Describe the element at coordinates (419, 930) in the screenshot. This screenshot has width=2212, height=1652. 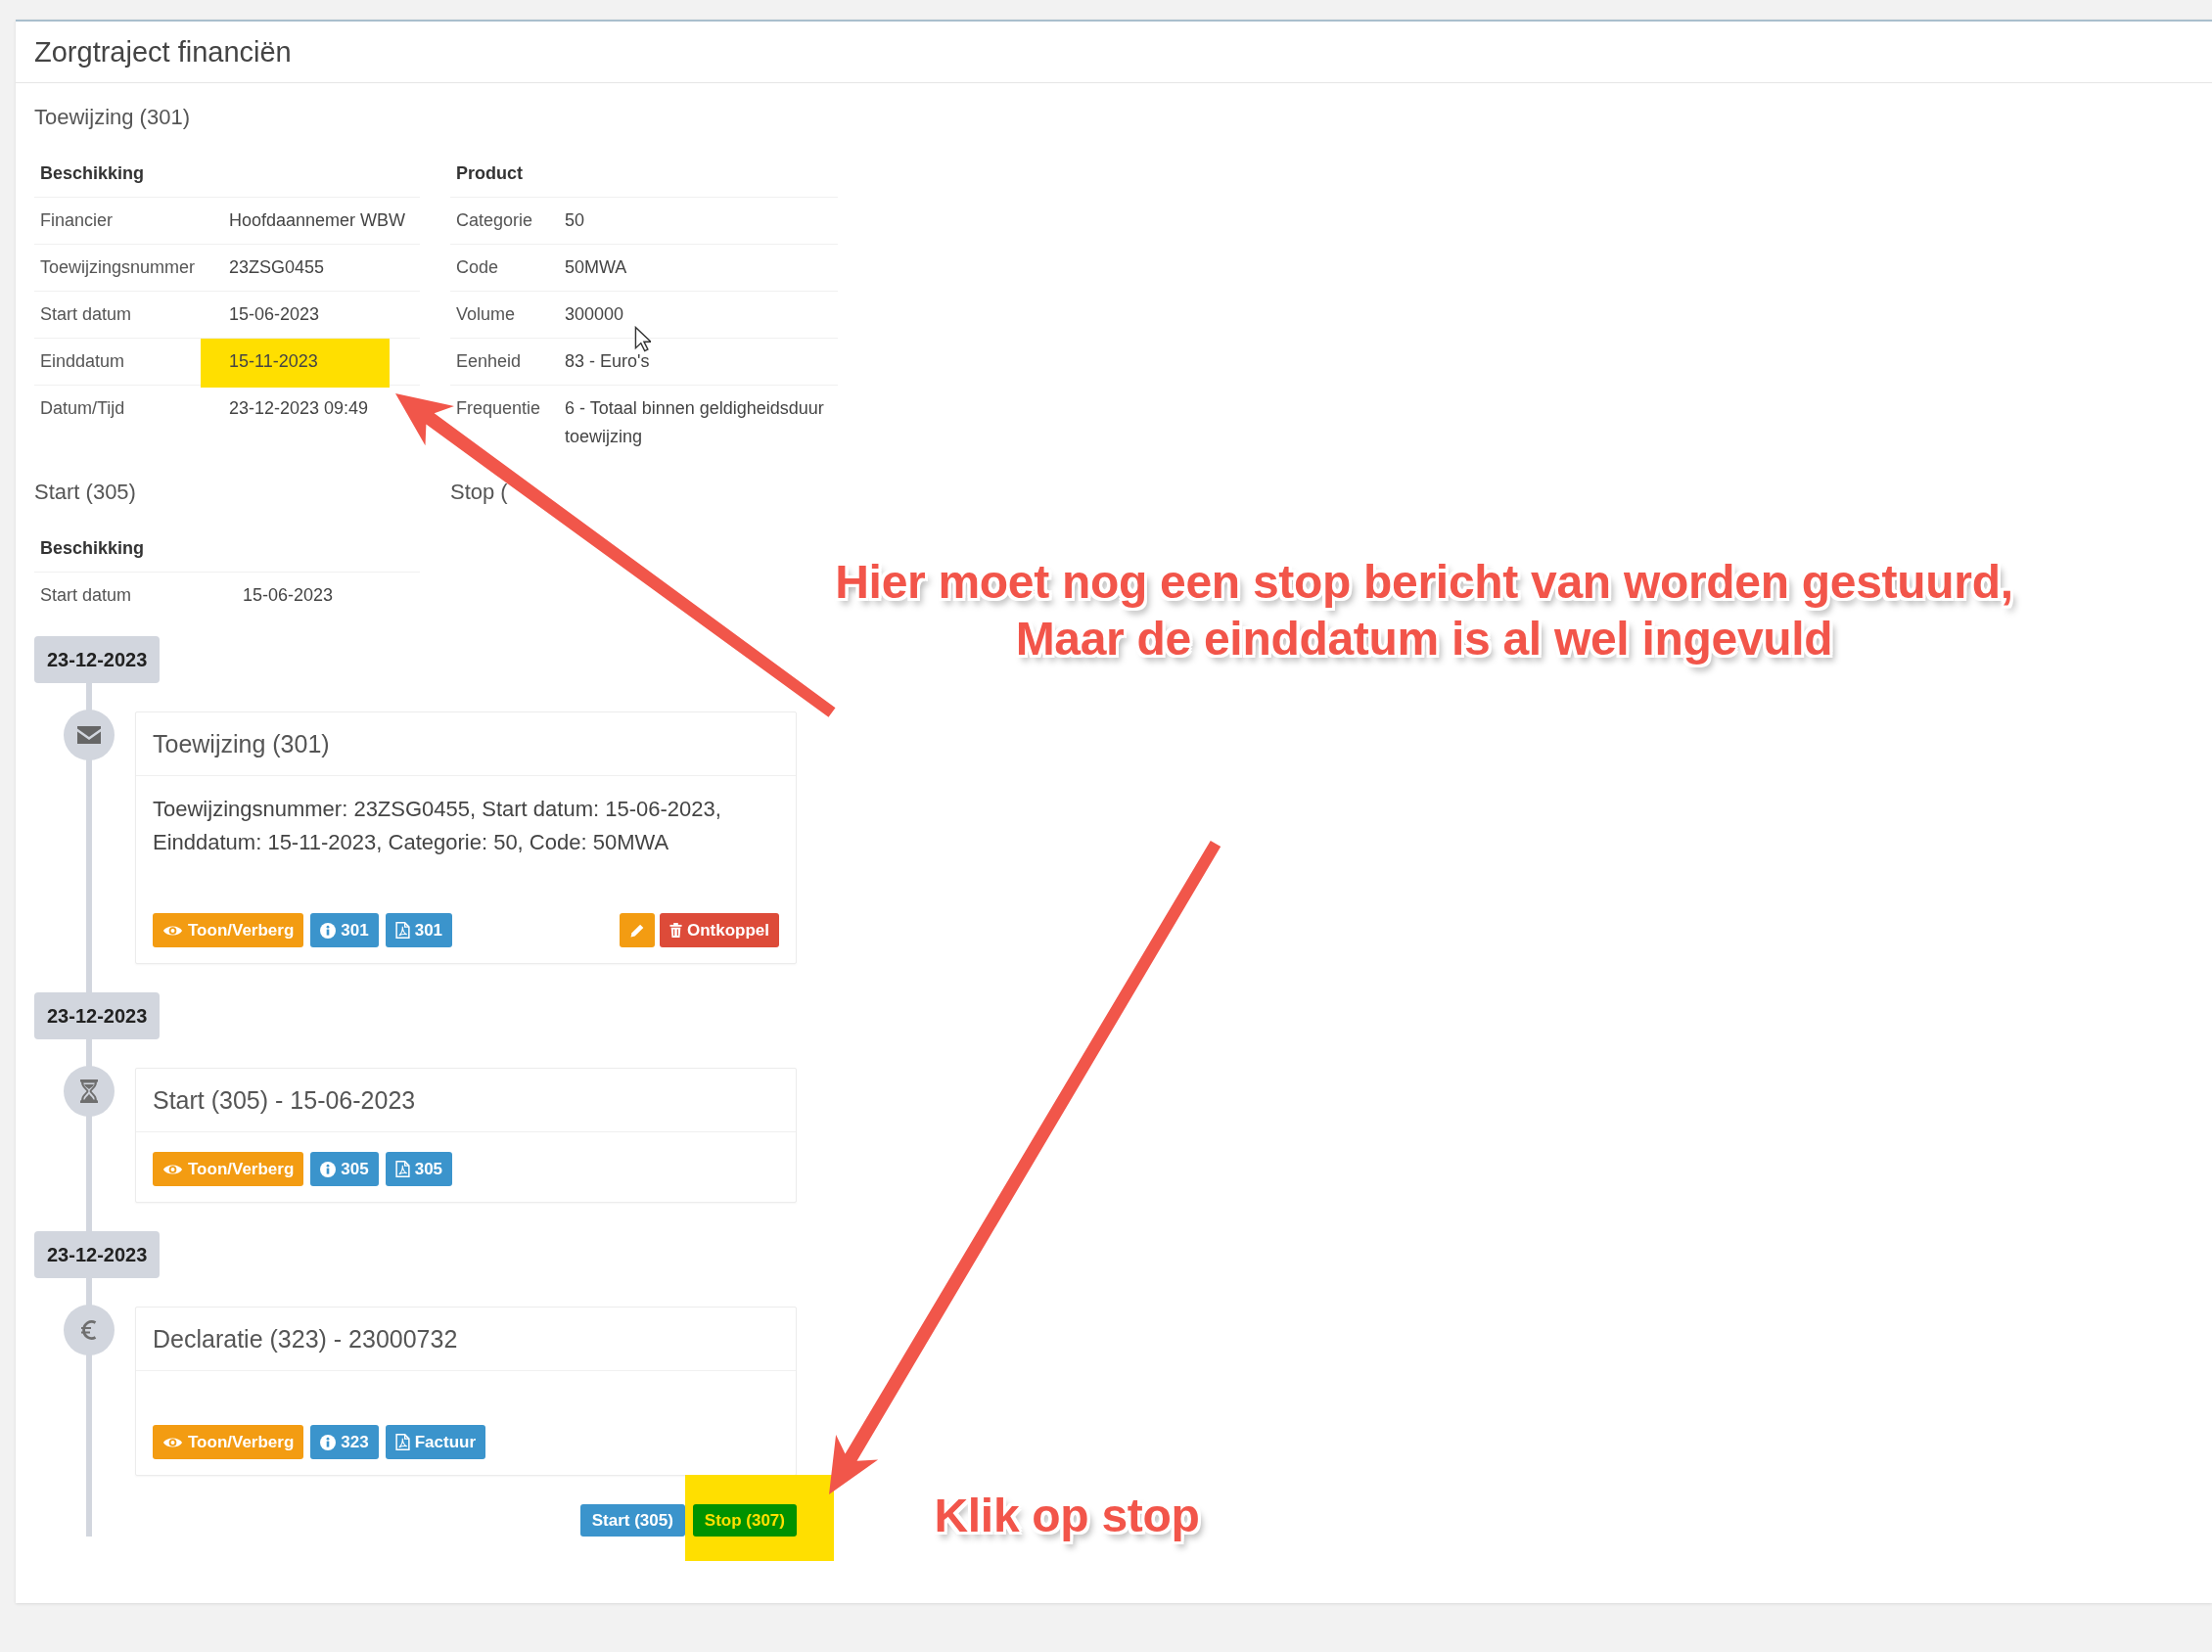
I see `pdf-button: 301` at that location.